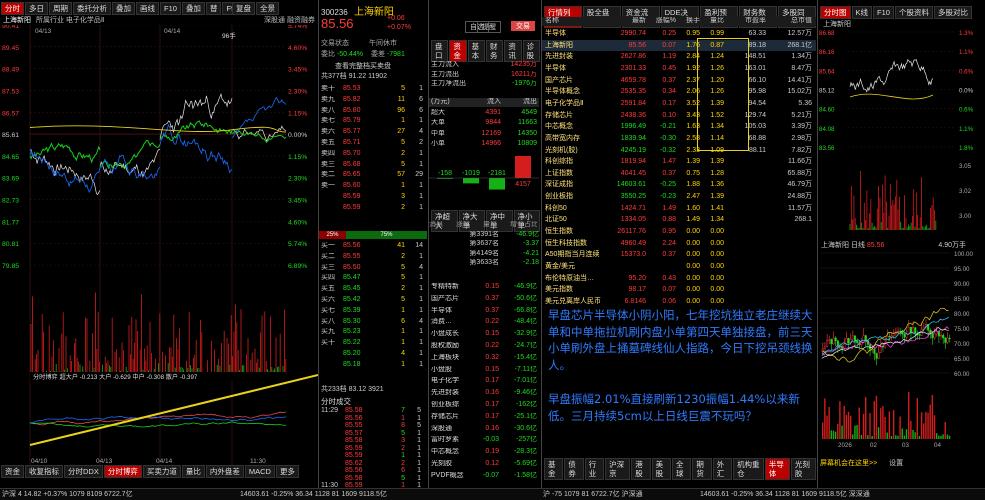 Image resolution: width=985 pixels, height=500 pixels. What do you see at coordinates (336, 401) in the screenshot?
I see `fills-title: 分时成交` at bounding box center [336, 401].